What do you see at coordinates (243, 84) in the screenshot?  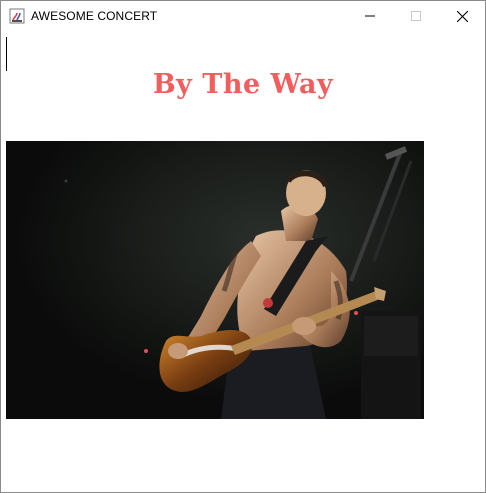 I see `song-title: By The Way` at bounding box center [243, 84].